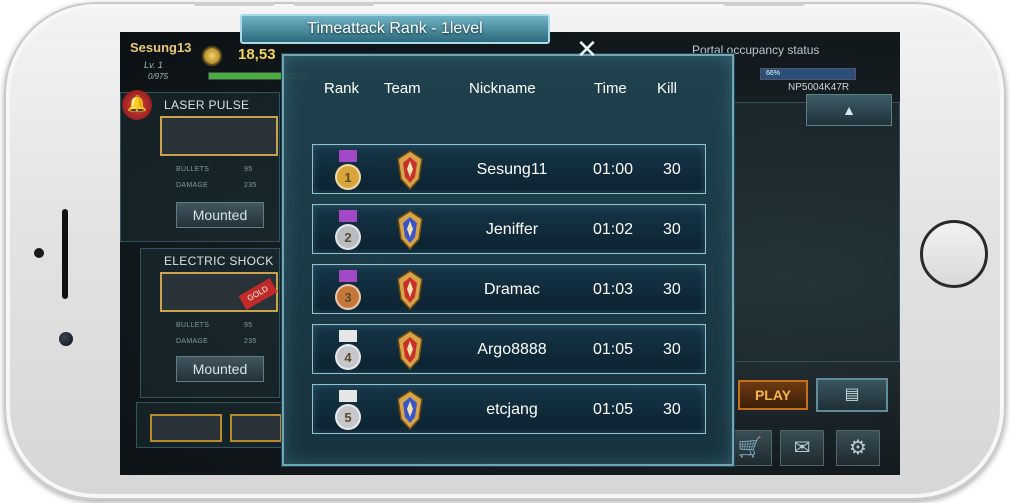  I want to click on rank-row: 4 Argo8888 01:05 30, so click(509, 349).